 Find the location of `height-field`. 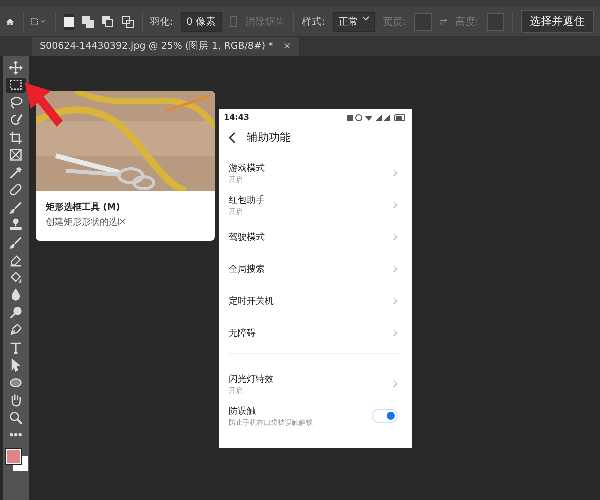

height-field is located at coordinates (495, 21).